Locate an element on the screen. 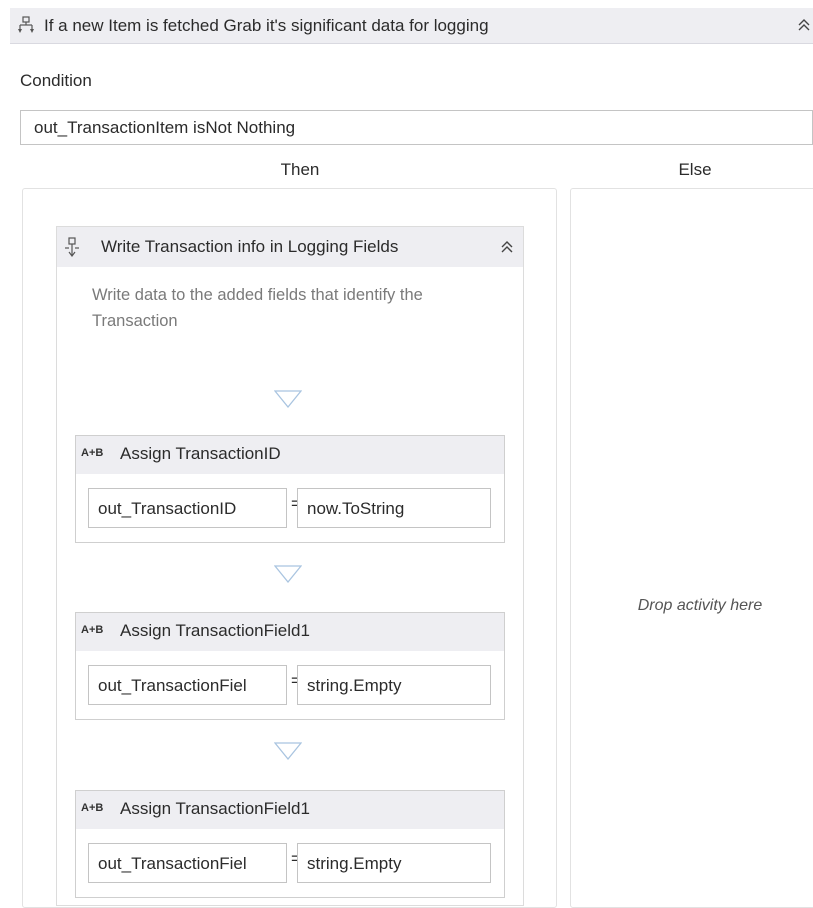  condition-label: Condition is located at coordinates (56, 80).